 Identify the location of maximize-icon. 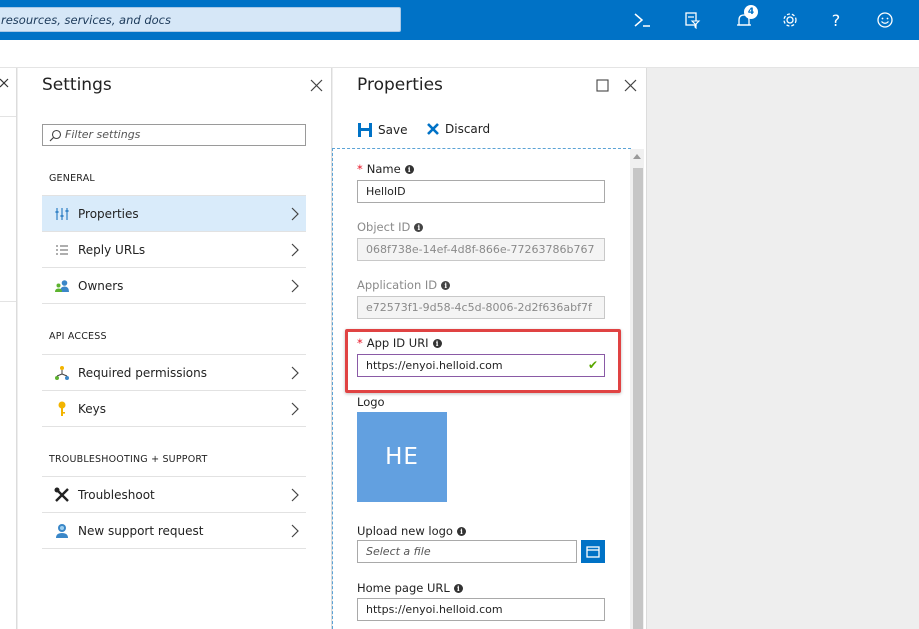
(603, 86).